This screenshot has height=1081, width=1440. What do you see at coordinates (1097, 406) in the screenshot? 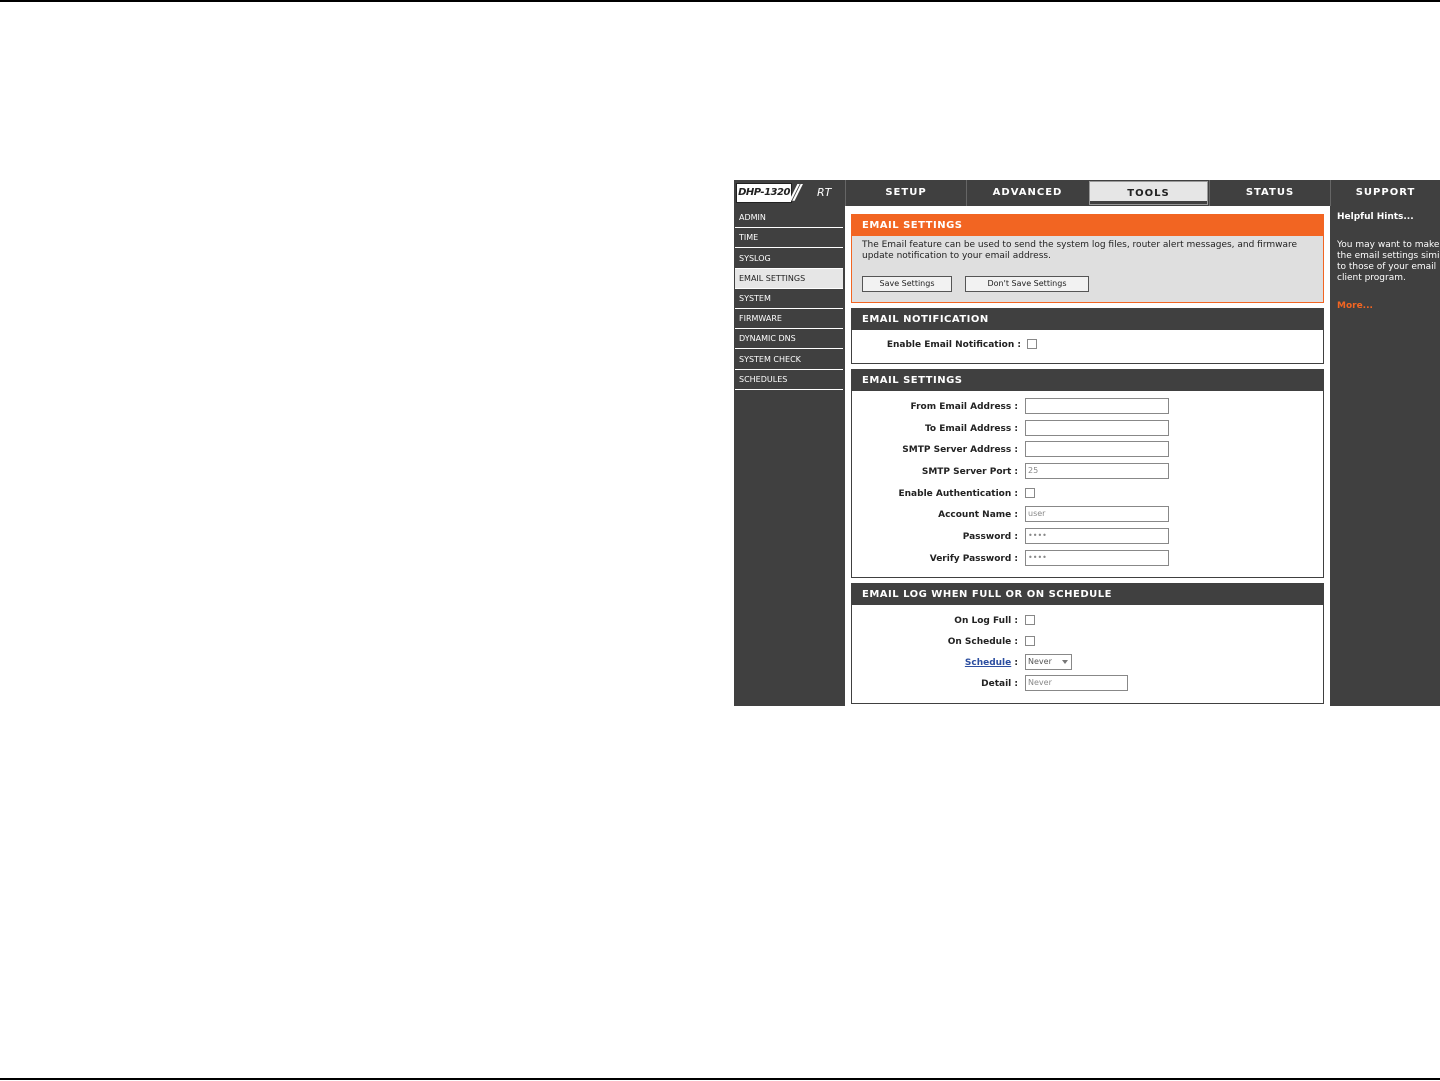
I see `from-email-input` at bounding box center [1097, 406].